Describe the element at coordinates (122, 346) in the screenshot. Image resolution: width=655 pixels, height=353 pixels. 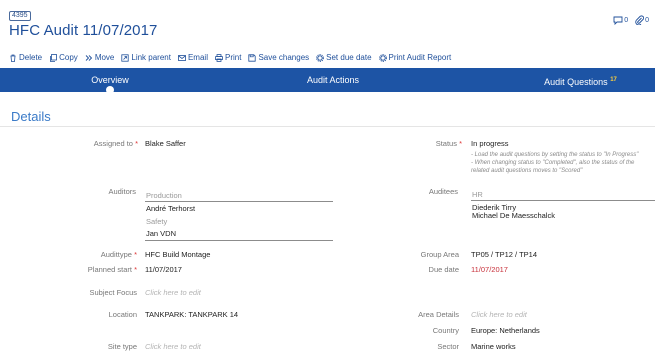
I see `site-type-label: Site type` at that location.